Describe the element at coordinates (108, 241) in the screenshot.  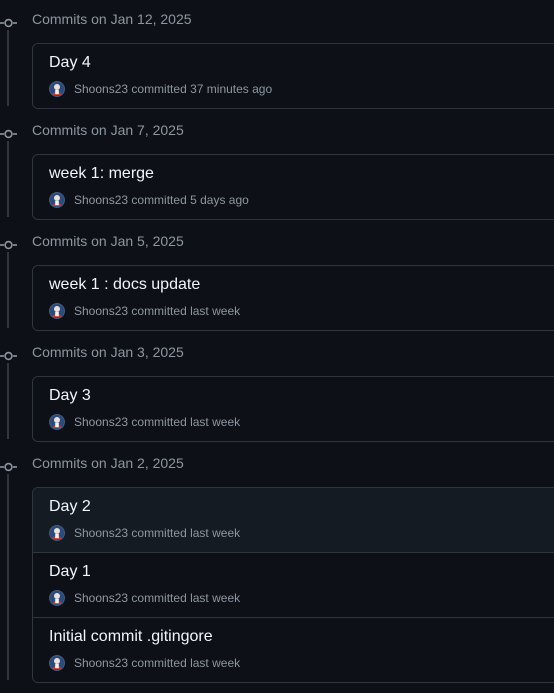
I see `commit-group-title: Commits on Jan 5, 2025` at that location.